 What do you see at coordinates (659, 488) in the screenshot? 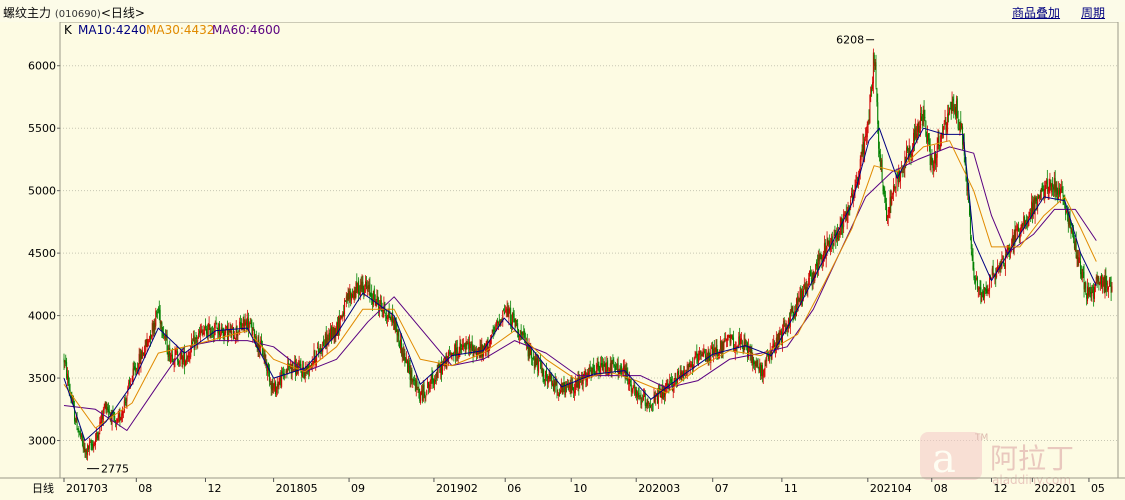
I see `x-tick-label: 202003` at bounding box center [659, 488].